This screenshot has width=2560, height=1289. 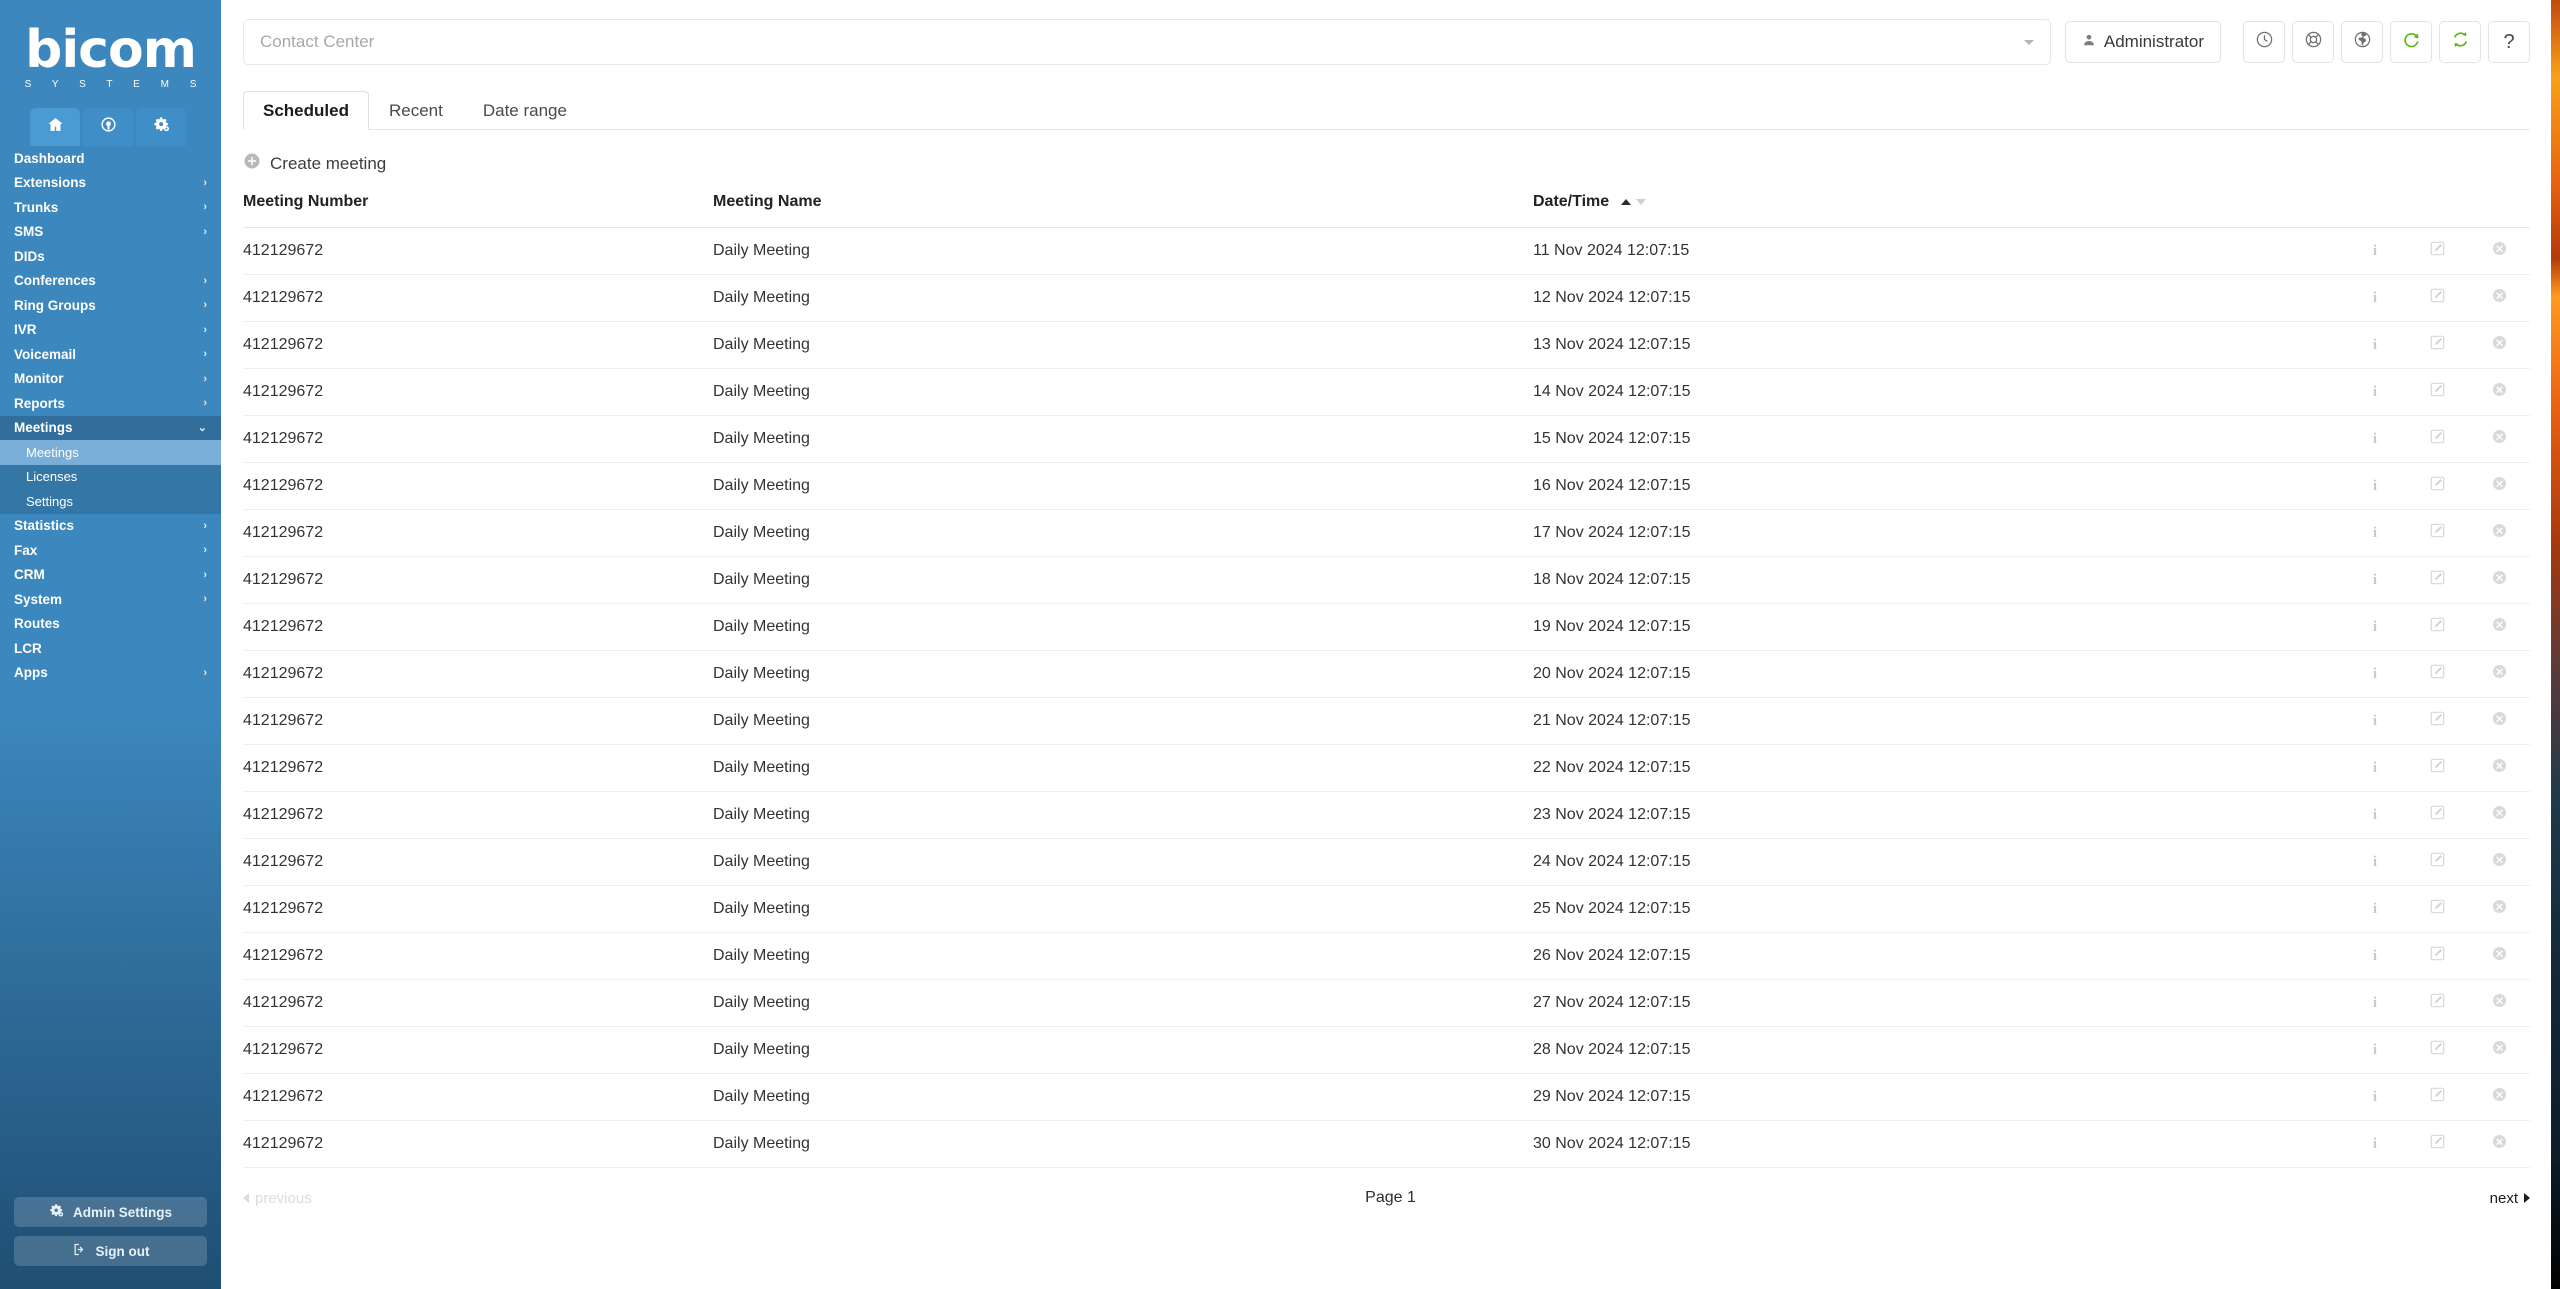 I want to click on sidebar-item-fax: Fax ›, so click(x=110, y=550).